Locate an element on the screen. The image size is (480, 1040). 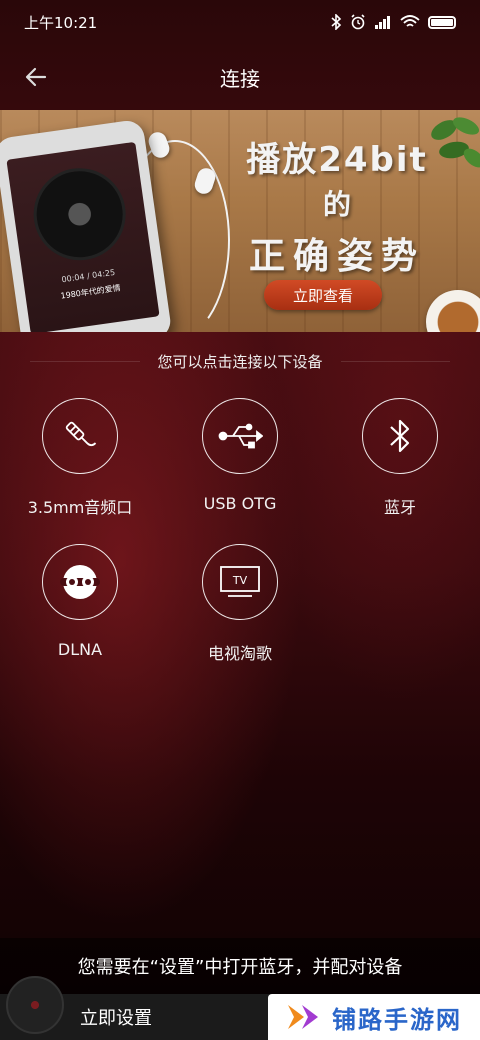
section-header: 您可以点击连接以下设备 is located at coordinates (240, 361).